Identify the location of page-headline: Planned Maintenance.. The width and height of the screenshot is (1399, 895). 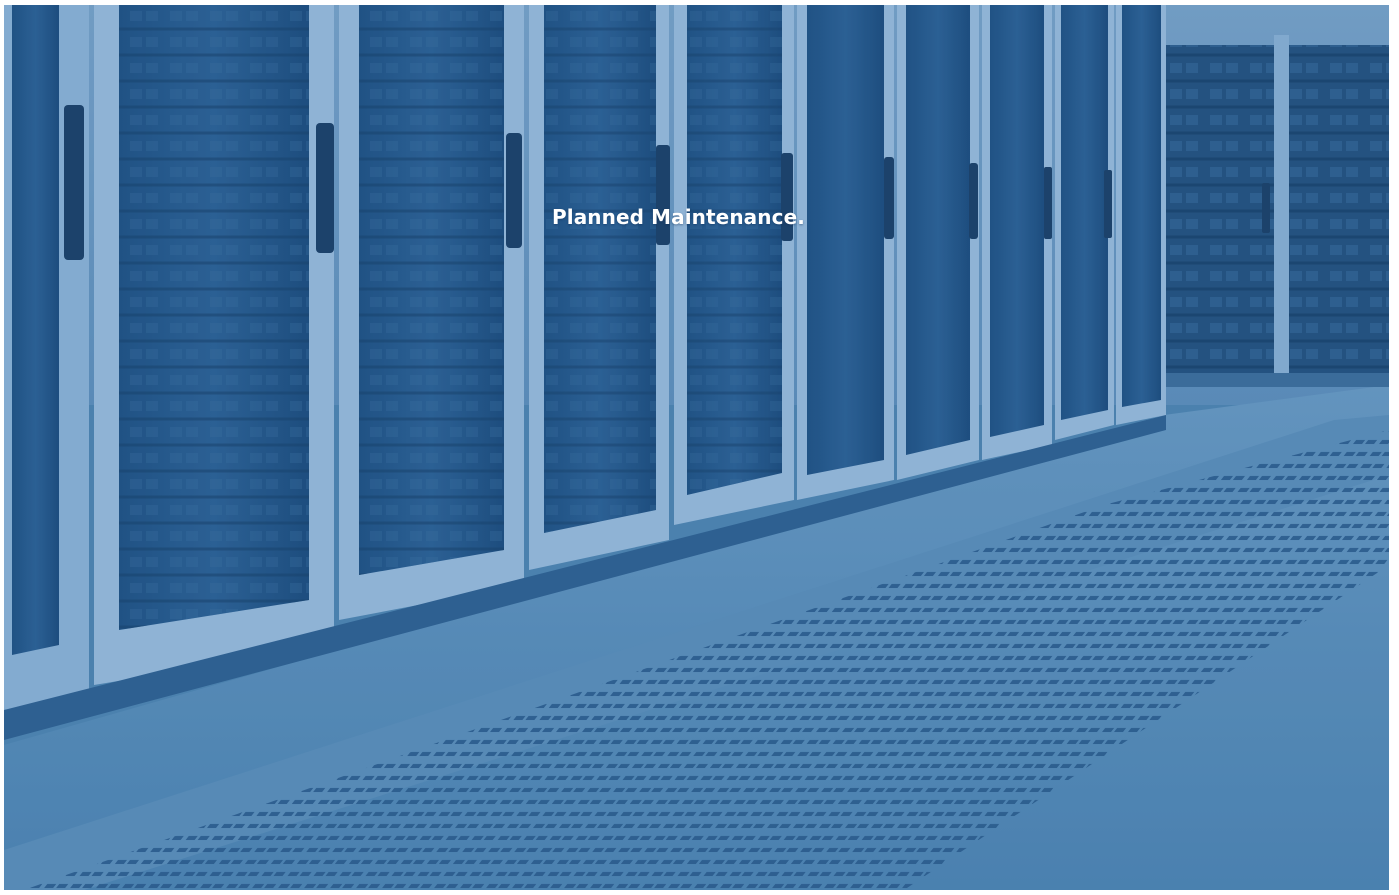
(678, 217).